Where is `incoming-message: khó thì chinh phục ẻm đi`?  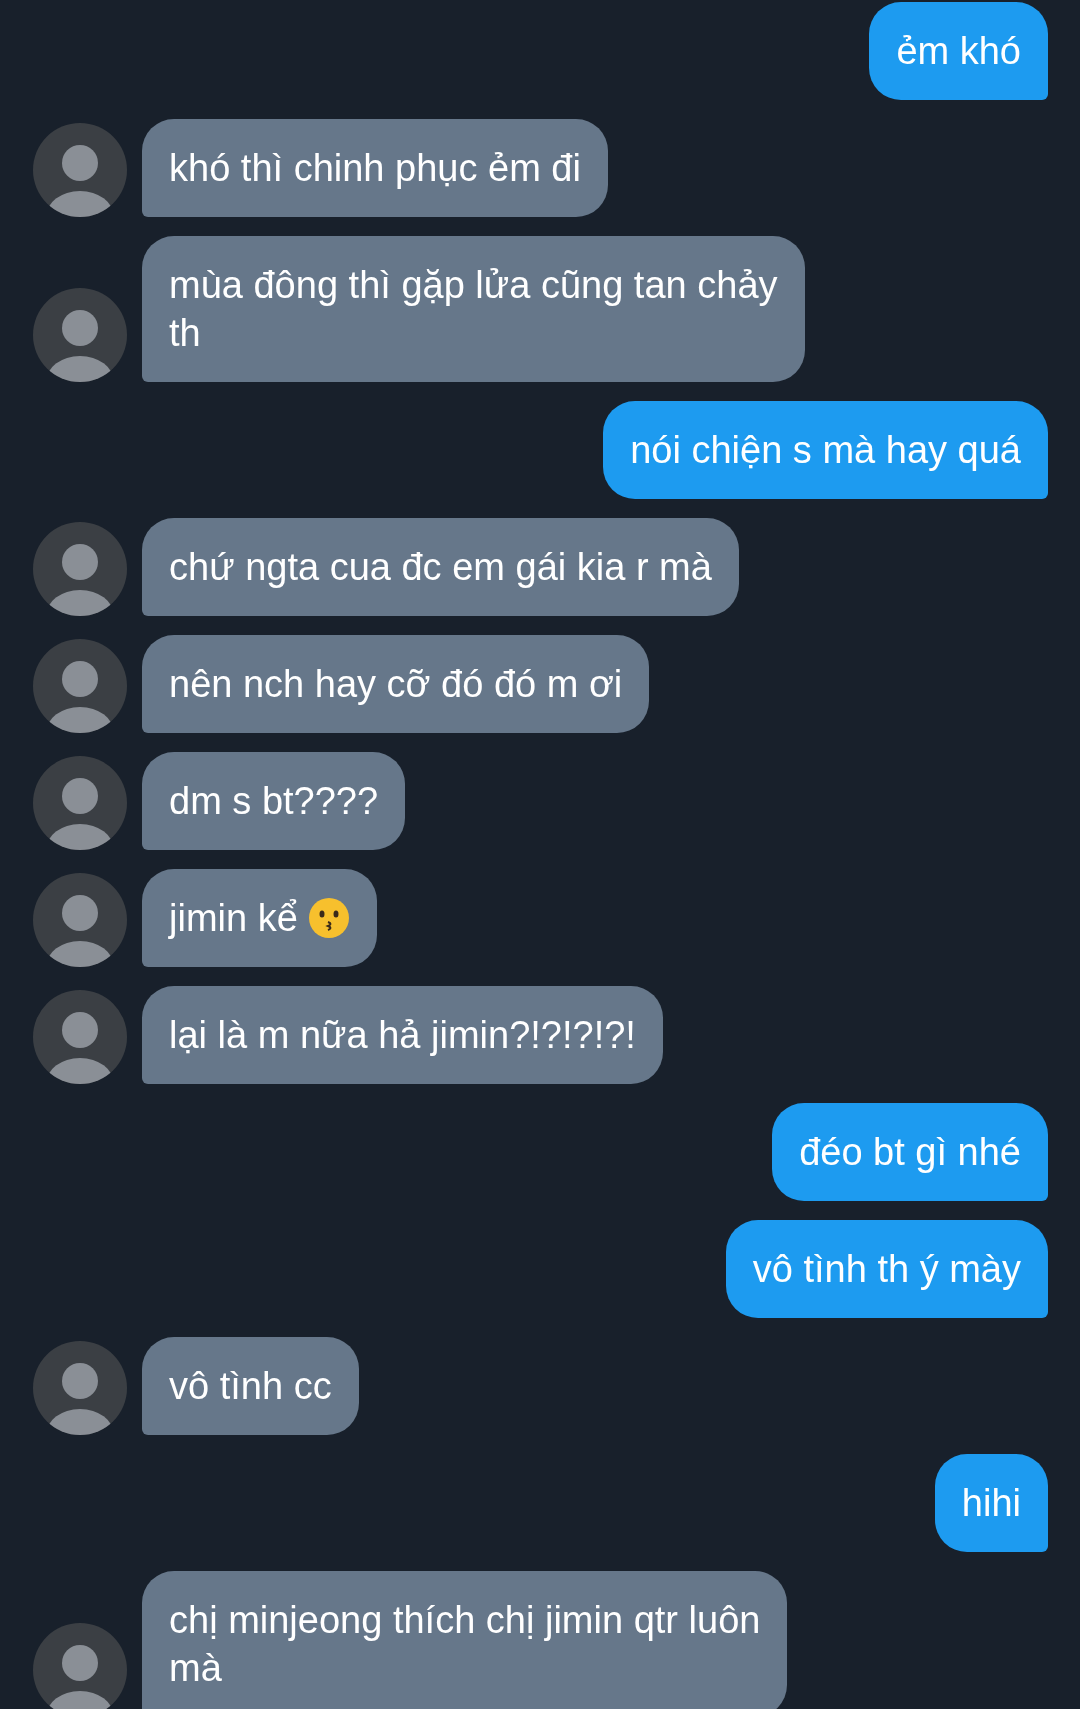 incoming-message: khó thì chinh phục ẻm đi is located at coordinates (375, 168).